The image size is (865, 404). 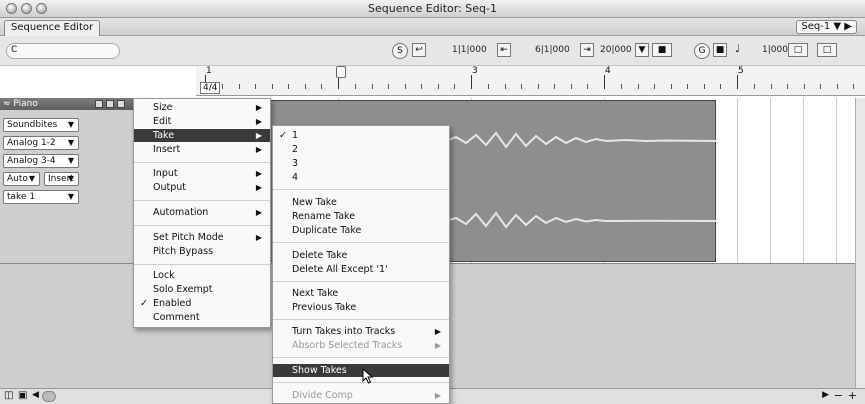 I want to click on menu-item-solo-exempt: Solo Exempt, so click(x=202, y=289).